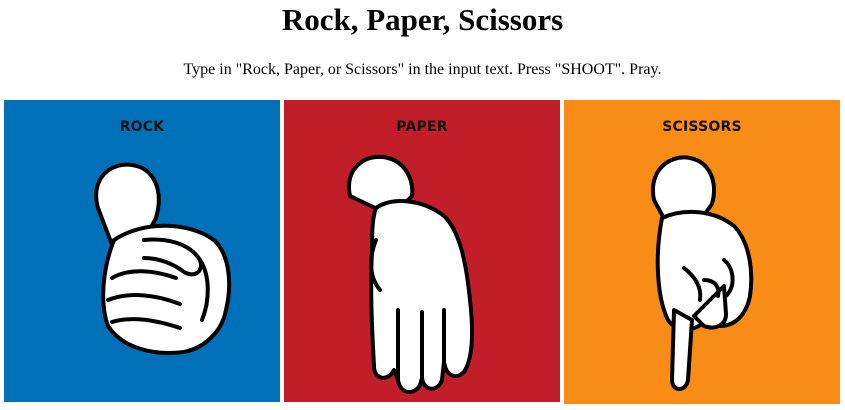  Describe the element at coordinates (702, 273) in the screenshot. I see `scissors-hand-icon` at that location.